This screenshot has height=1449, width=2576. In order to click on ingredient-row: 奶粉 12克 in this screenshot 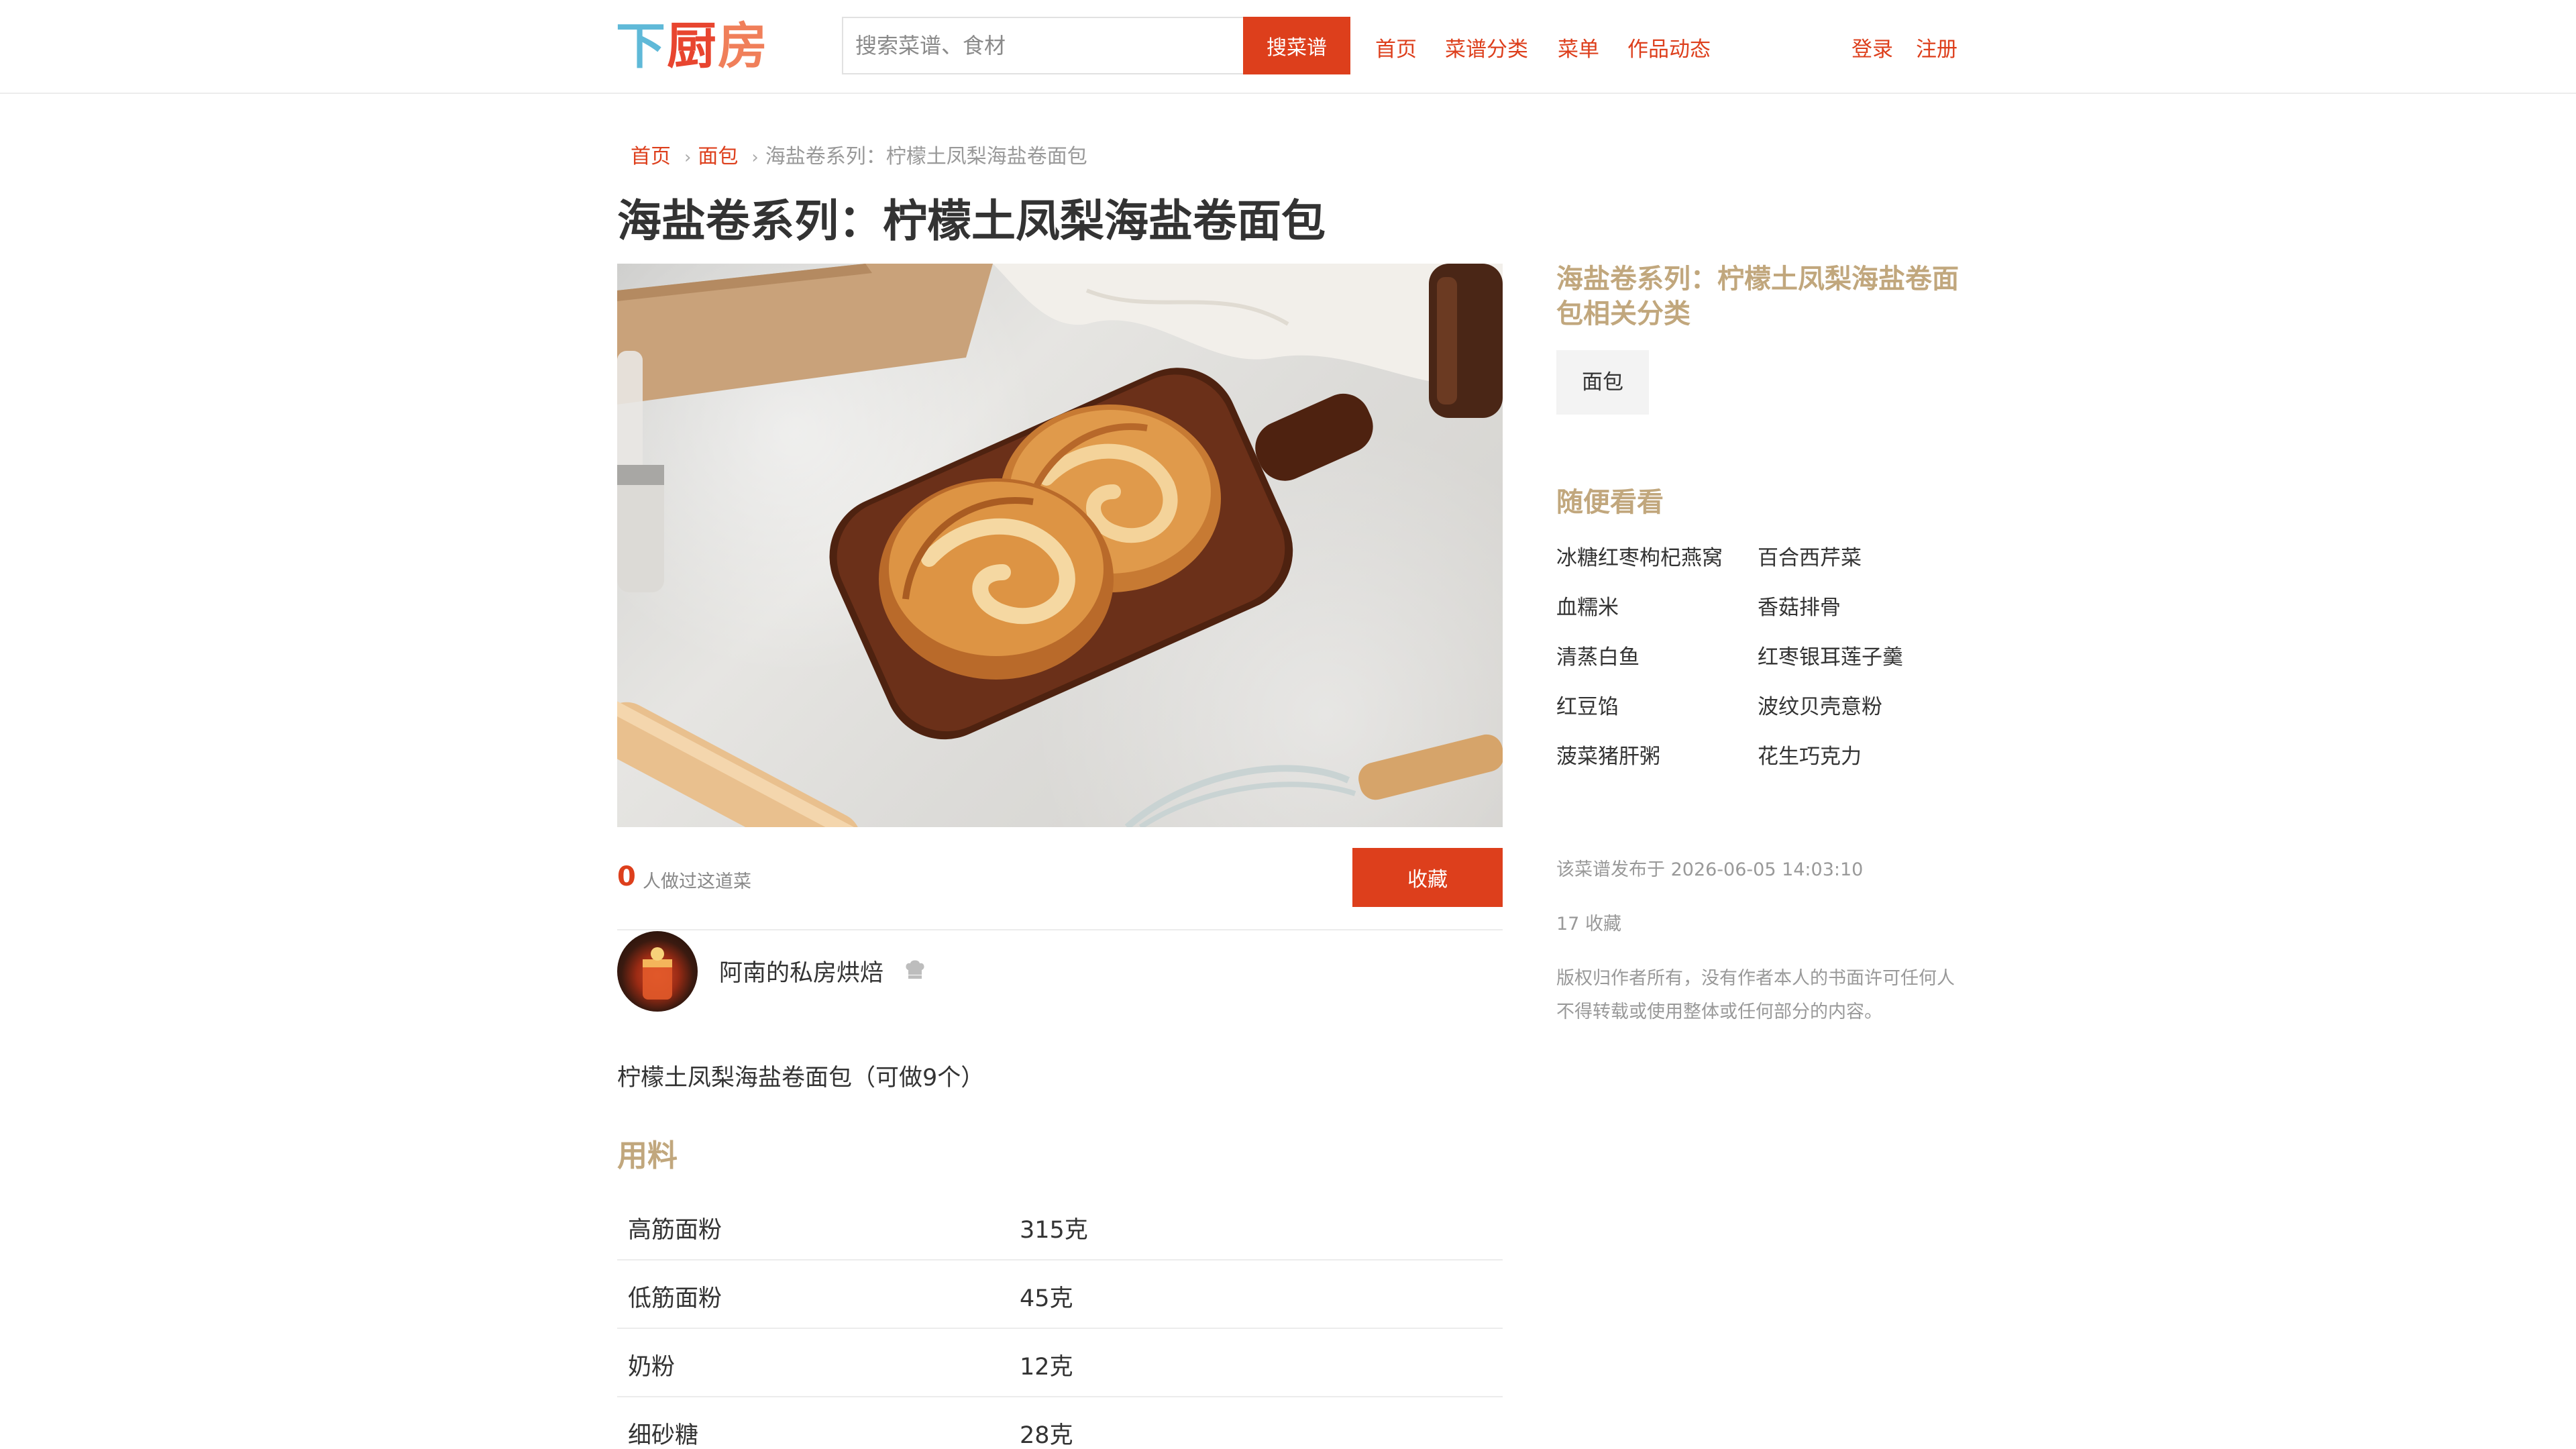, I will do `click(1060, 1363)`.